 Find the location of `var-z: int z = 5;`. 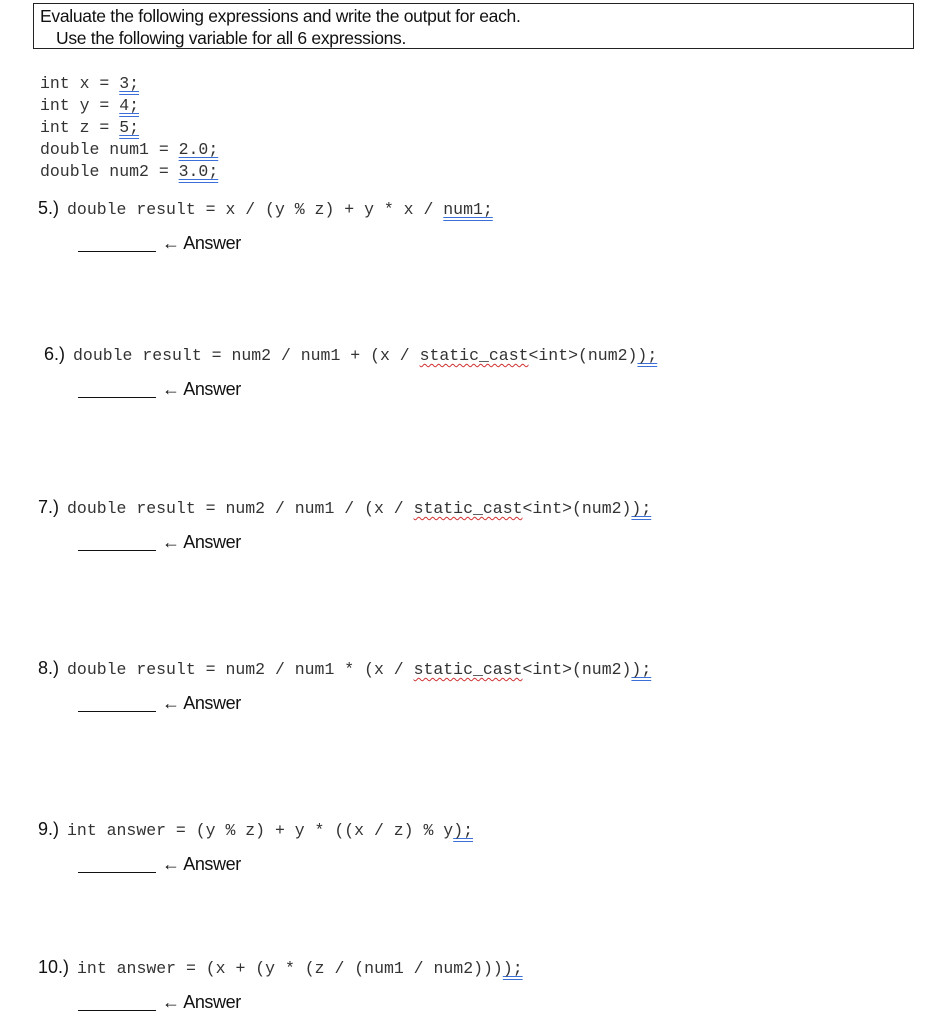

var-z: int z = 5; is located at coordinates (90, 127).